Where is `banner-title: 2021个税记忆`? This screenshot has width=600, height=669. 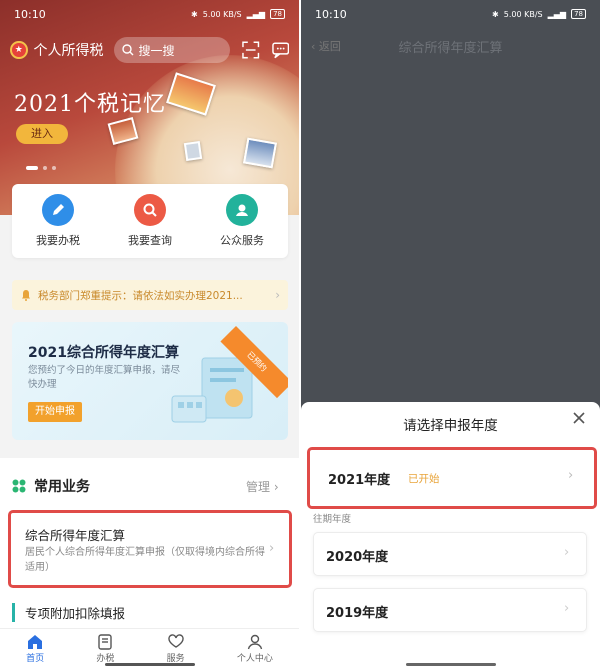 banner-title: 2021个税记忆 is located at coordinates (90, 104).